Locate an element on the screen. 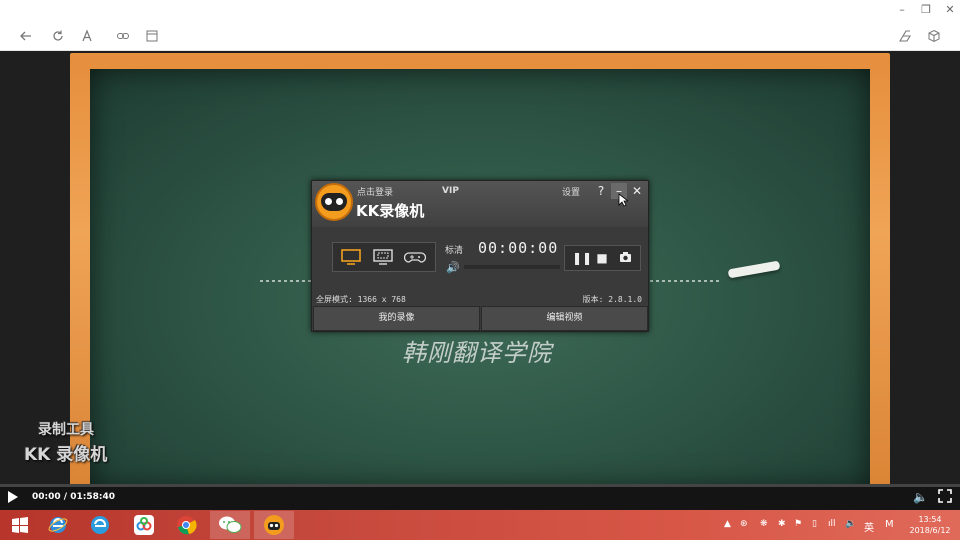 This screenshot has width=960, height=540. app-tray-icon: ❋ is located at coordinates (764, 524).